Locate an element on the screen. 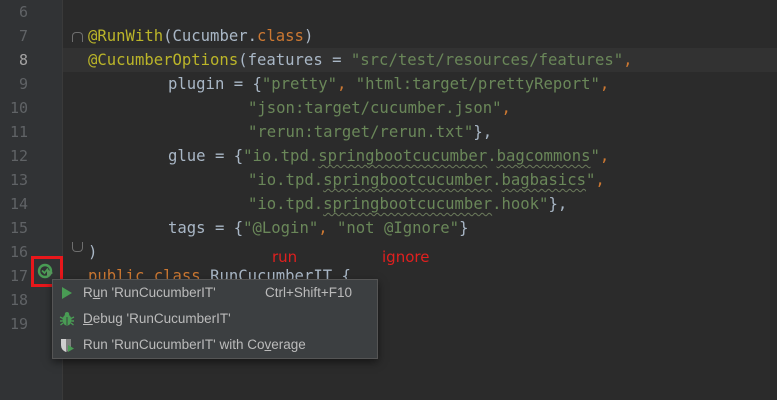 The width and height of the screenshot is (777, 400). line-number-9: 9 is located at coordinates (23, 84).